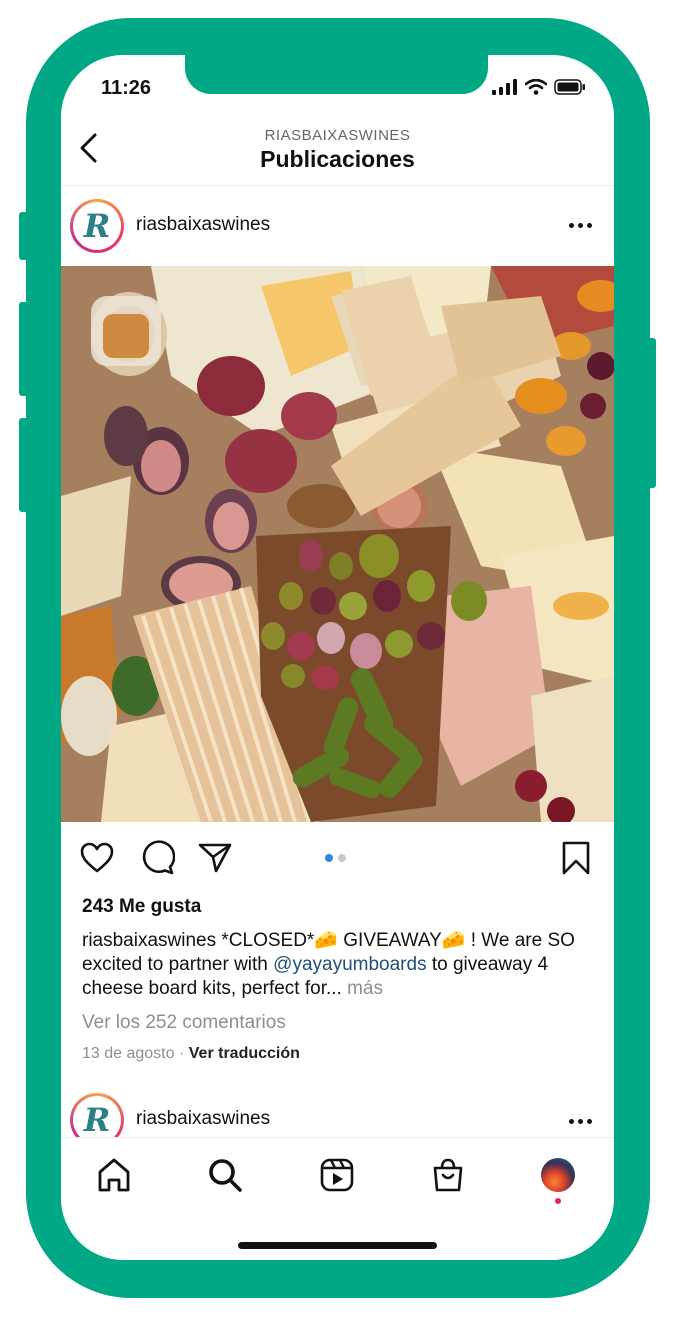 The width and height of the screenshot is (675, 1319). I want to click on search-icon, so click(225, 1175).